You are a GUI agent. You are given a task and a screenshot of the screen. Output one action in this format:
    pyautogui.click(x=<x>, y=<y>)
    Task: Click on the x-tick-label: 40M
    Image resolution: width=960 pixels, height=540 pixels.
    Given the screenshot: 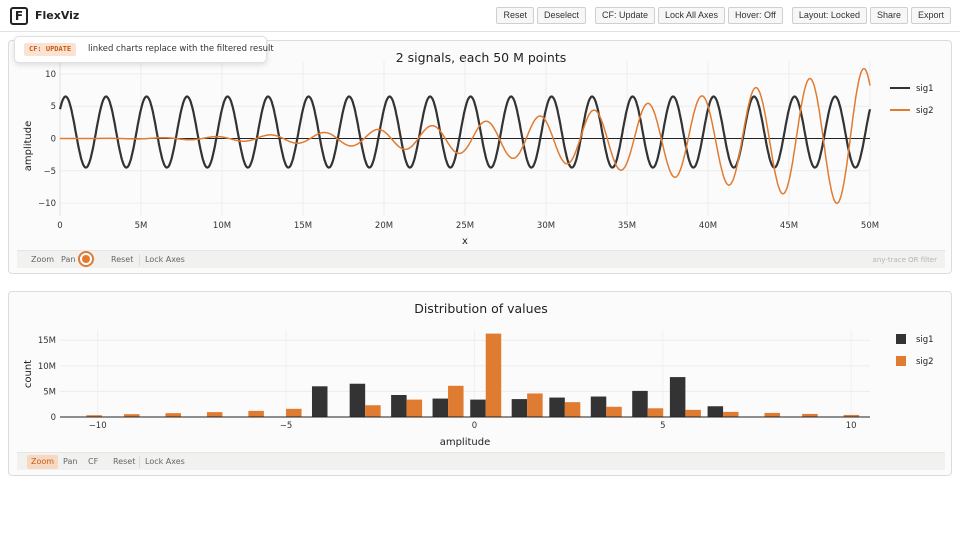 What is the action you would take?
    pyautogui.click(x=708, y=226)
    